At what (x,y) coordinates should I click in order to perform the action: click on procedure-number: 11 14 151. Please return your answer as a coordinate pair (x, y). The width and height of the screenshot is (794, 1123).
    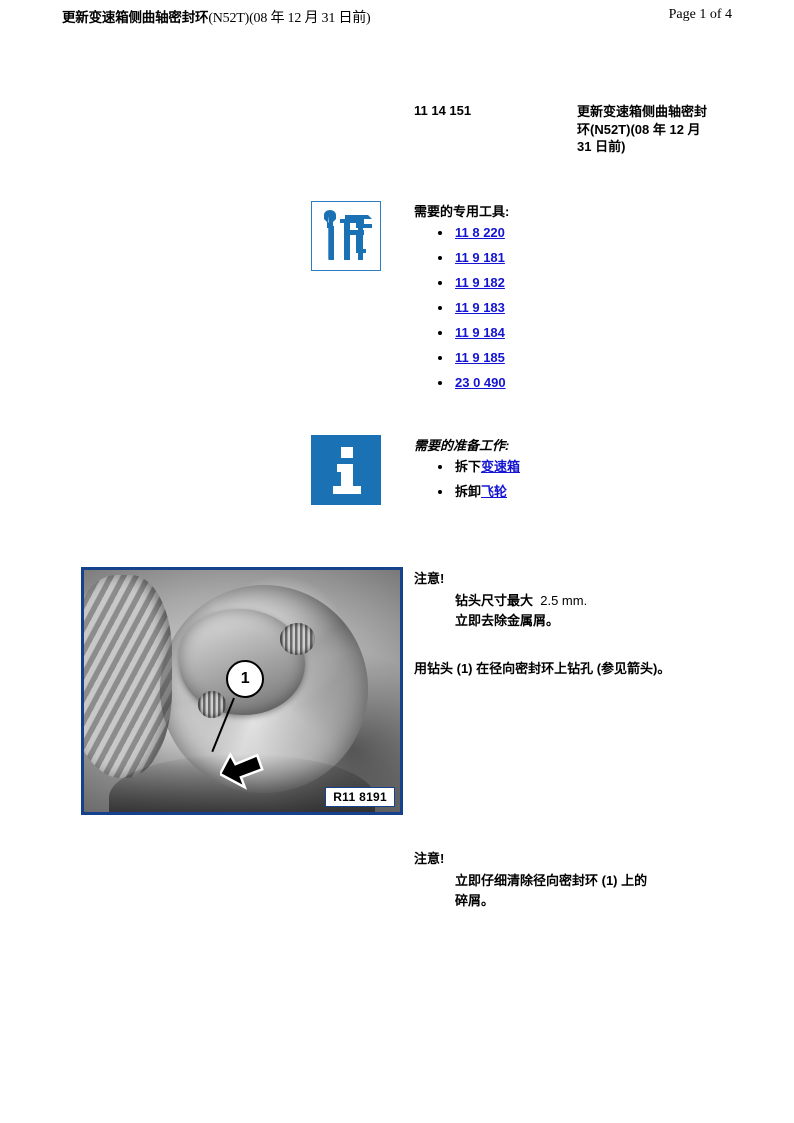
    Looking at the image, I should click on (443, 110).